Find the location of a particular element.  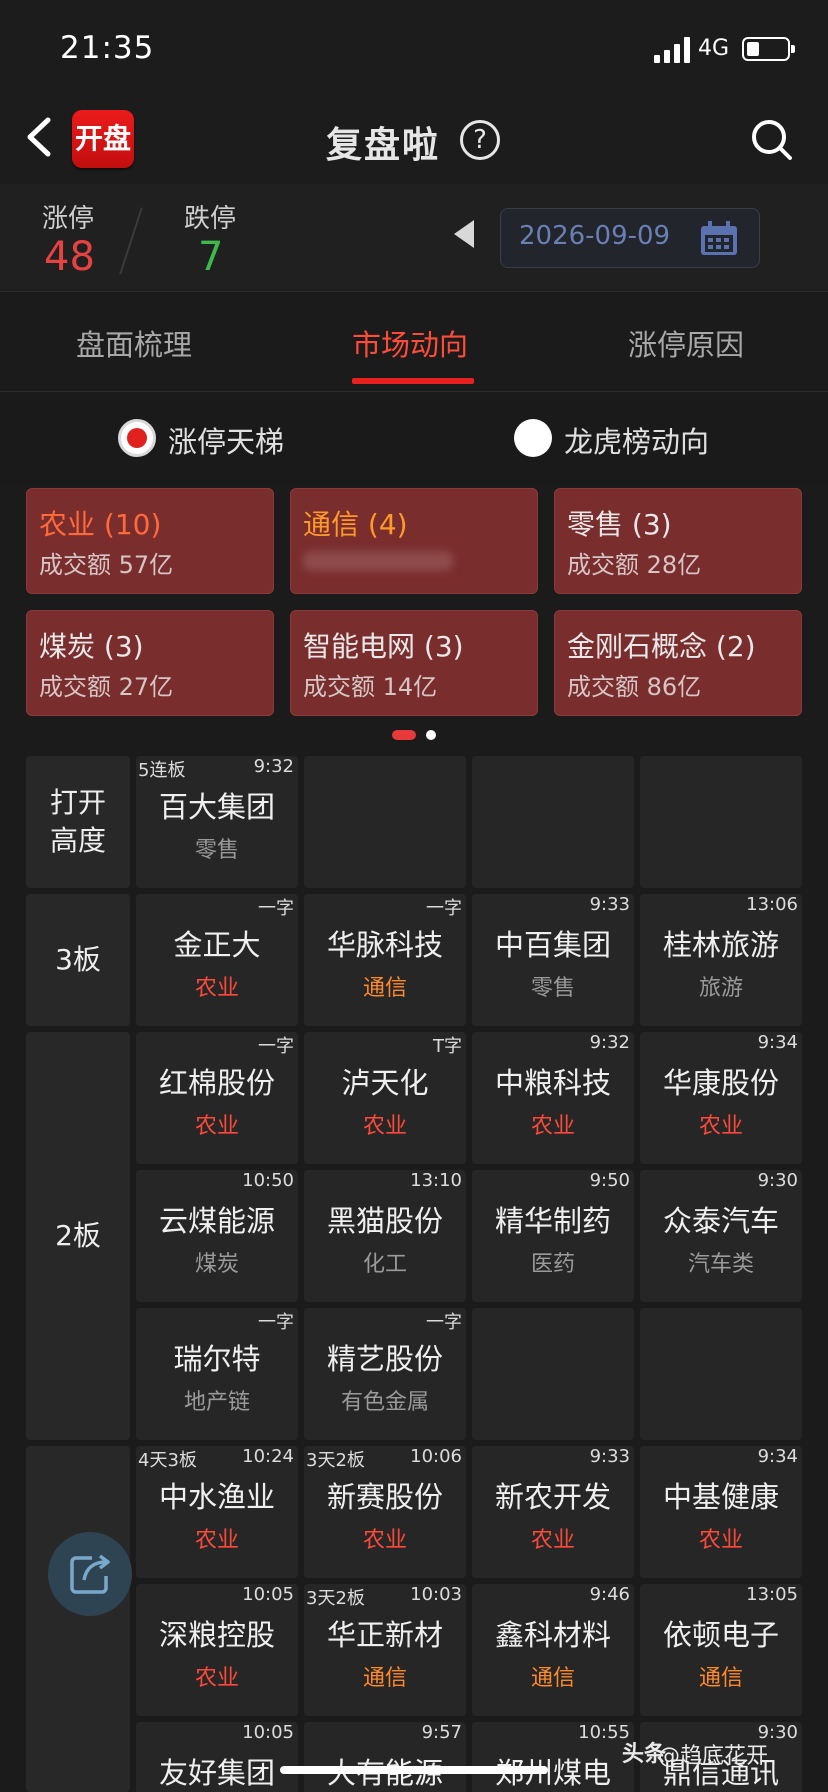

stock-cell: 9:34 华康股份 农业 is located at coordinates (721, 1098).